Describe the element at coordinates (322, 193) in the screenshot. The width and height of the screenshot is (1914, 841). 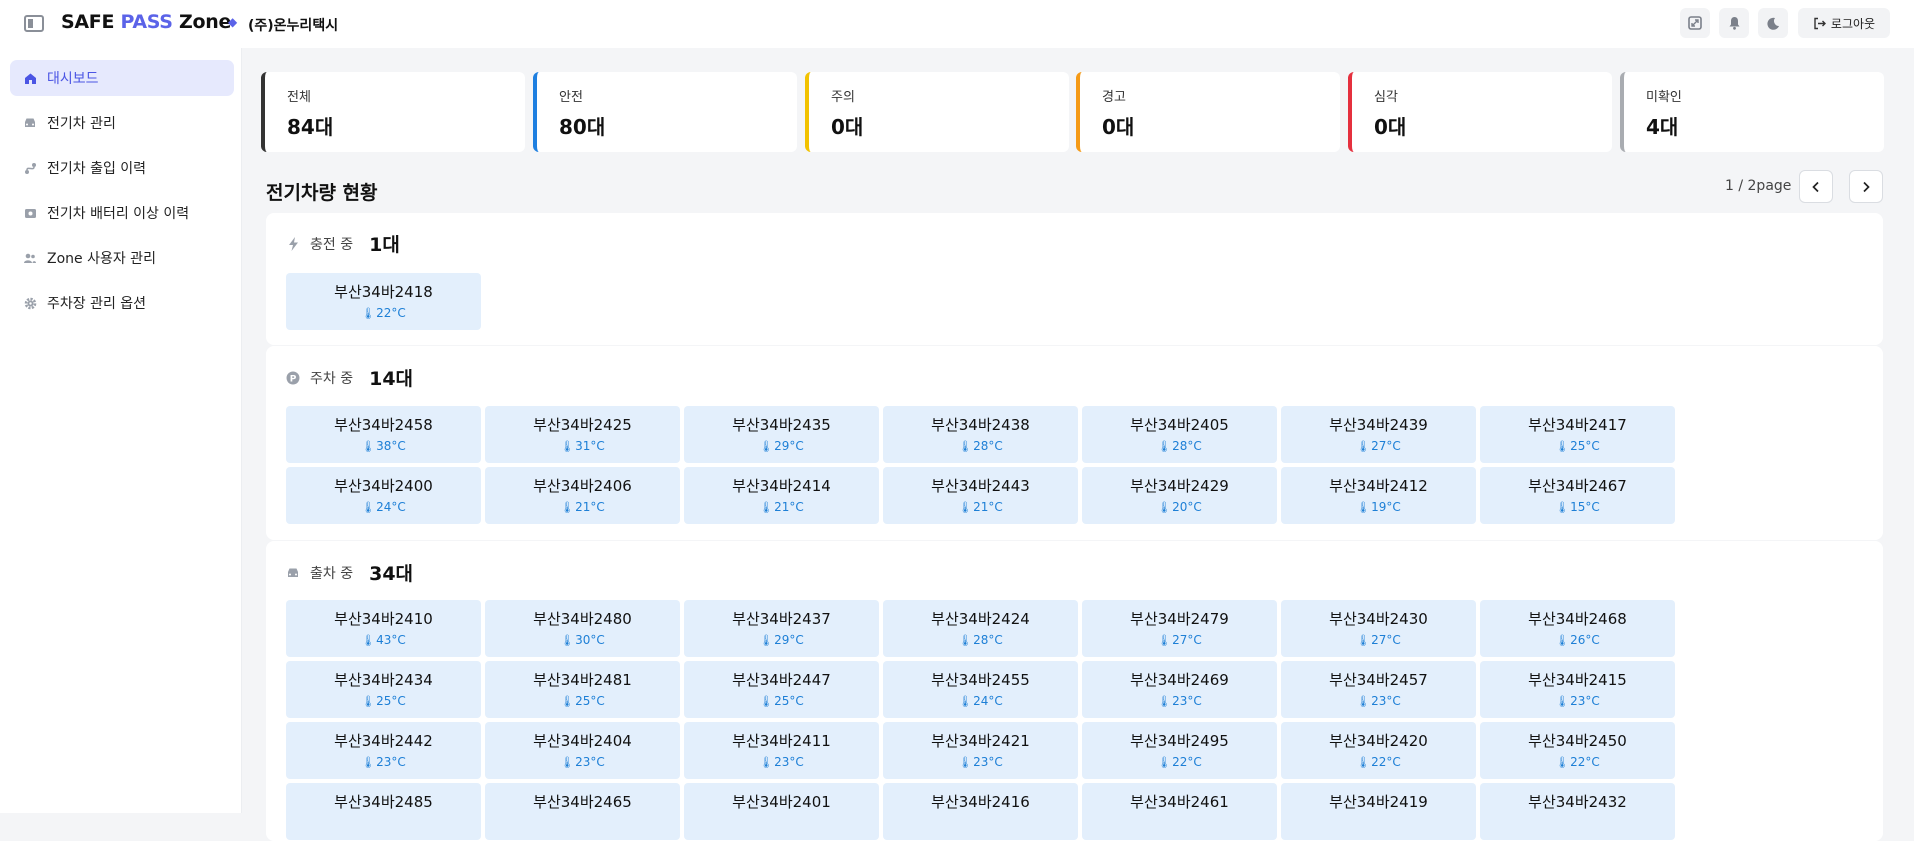
I see `page-title: 전기차량 현황` at that location.